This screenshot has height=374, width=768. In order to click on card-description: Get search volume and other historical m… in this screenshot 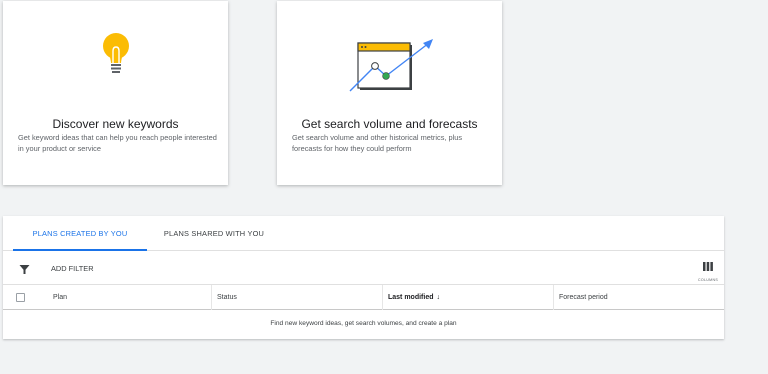, I will do `click(377, 143)`.